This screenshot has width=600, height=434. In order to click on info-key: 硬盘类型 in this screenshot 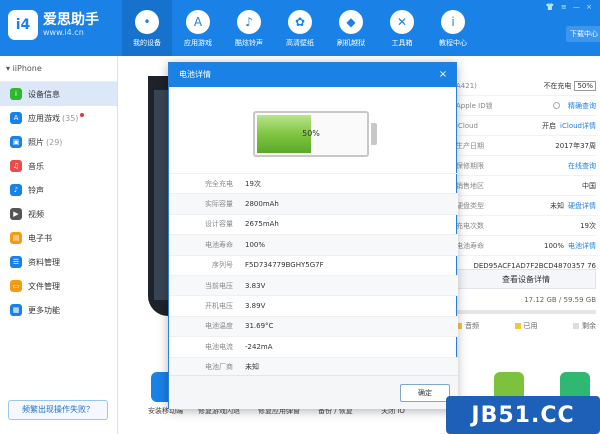, I will do `click(470, 205)`.